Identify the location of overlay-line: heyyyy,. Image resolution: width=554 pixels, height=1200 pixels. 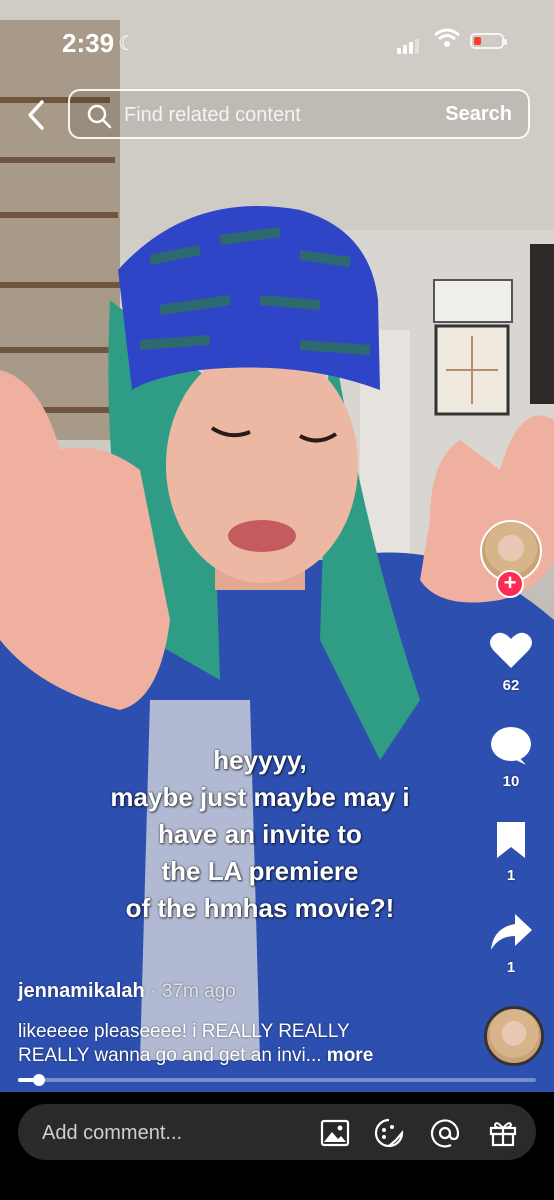
(260, 760).